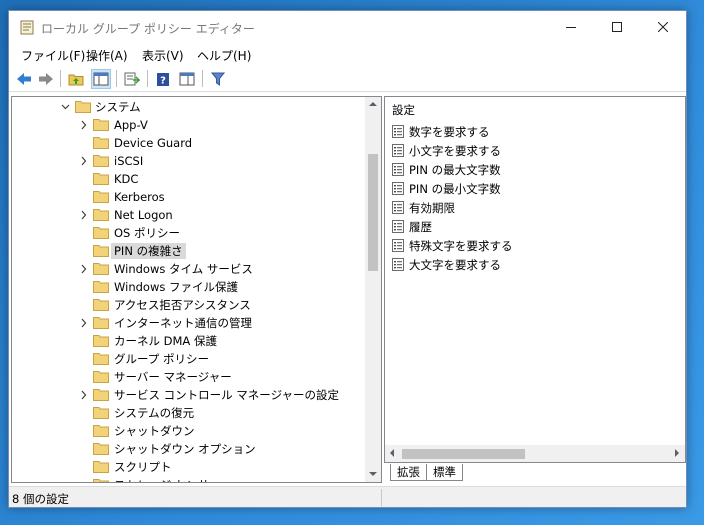 The image size is (704, 525). I want to click on tree-node: Windows ファイル保護, so click(187, 287).